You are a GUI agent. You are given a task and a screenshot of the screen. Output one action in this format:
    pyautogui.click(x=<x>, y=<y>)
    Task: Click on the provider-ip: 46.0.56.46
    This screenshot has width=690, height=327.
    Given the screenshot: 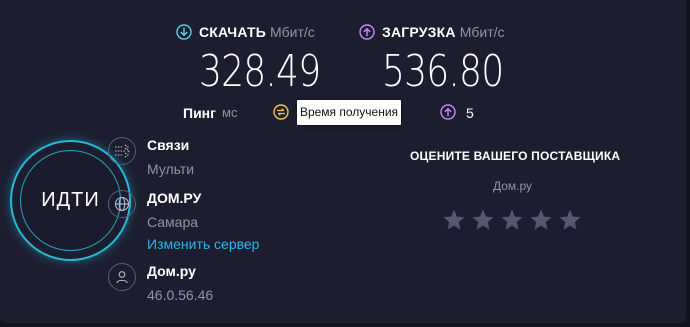 What is the action you would take?
    pyautogui.click(x=180, y=295)
    